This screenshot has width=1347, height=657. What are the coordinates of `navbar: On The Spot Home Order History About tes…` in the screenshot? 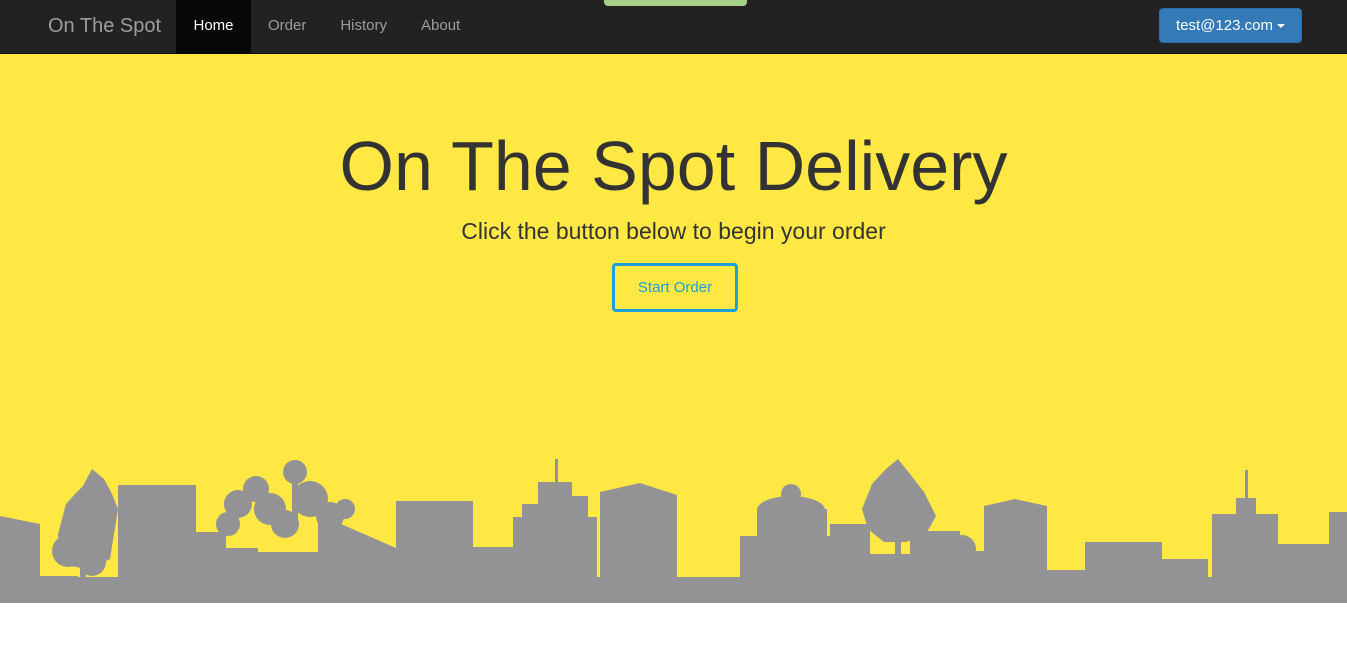 It's located at (673, 27).